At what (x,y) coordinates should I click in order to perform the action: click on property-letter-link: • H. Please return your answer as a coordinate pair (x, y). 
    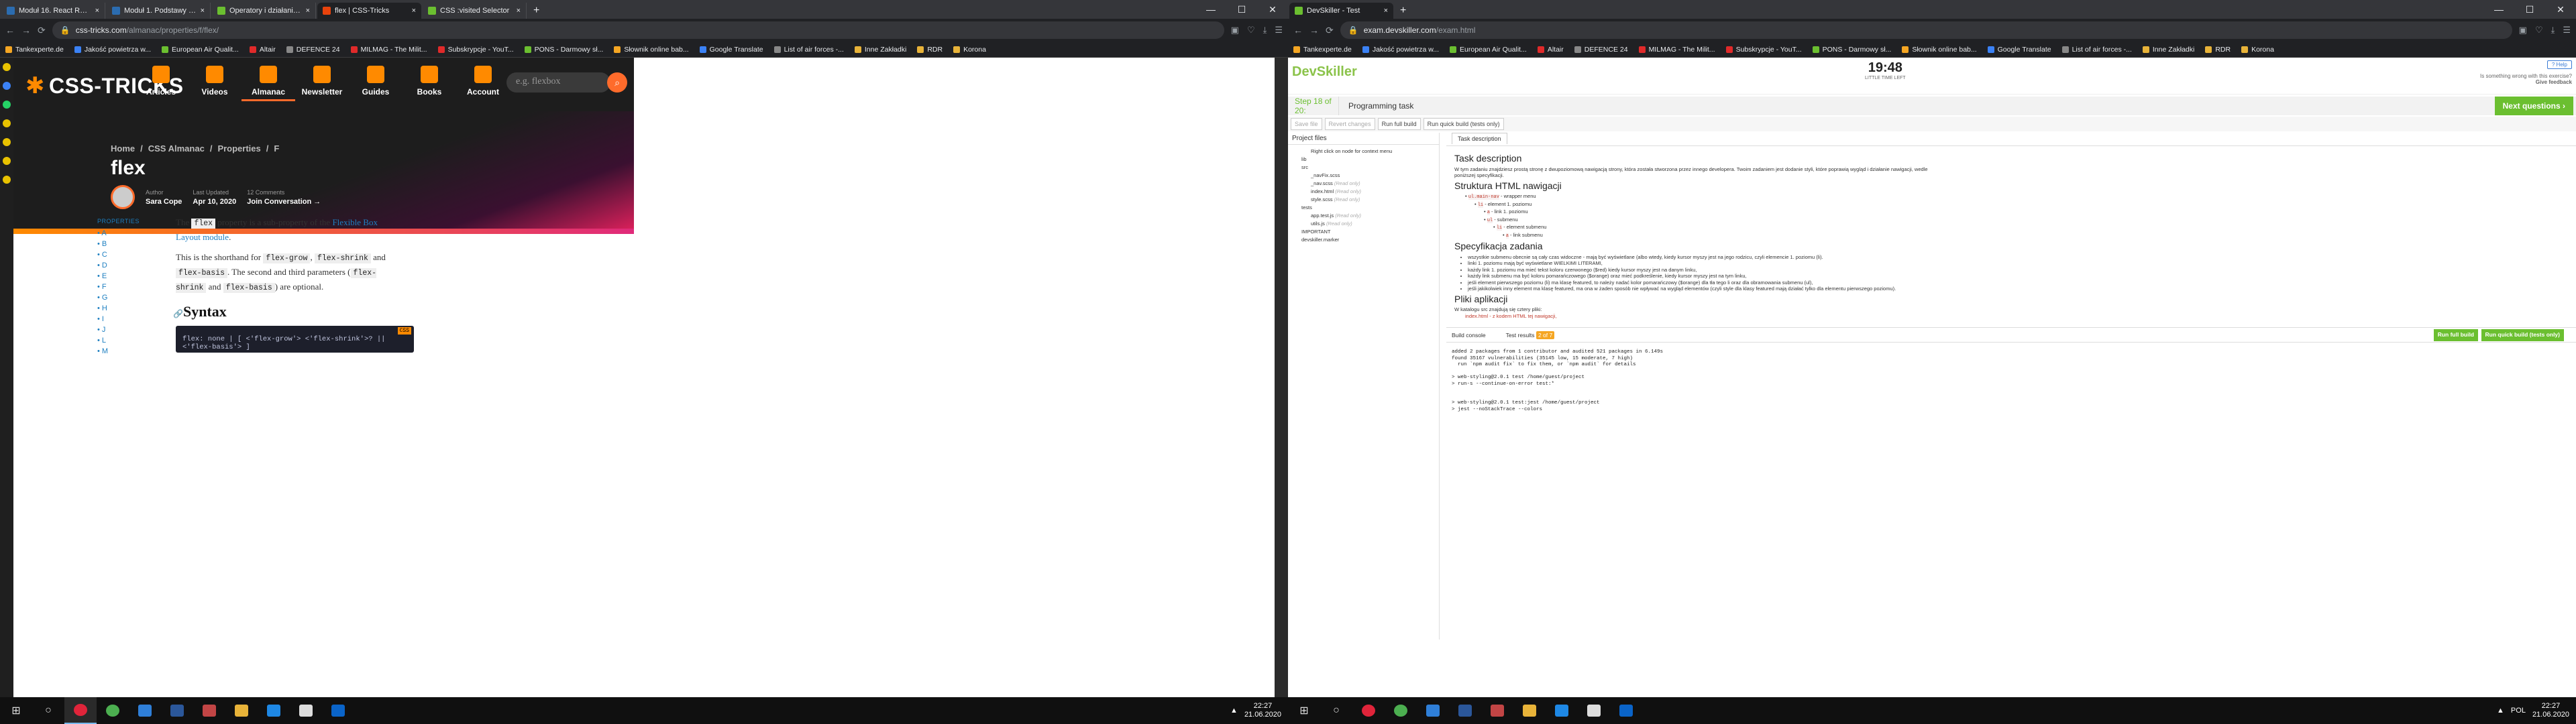
    Looking at the image, I should click on (118, 308).